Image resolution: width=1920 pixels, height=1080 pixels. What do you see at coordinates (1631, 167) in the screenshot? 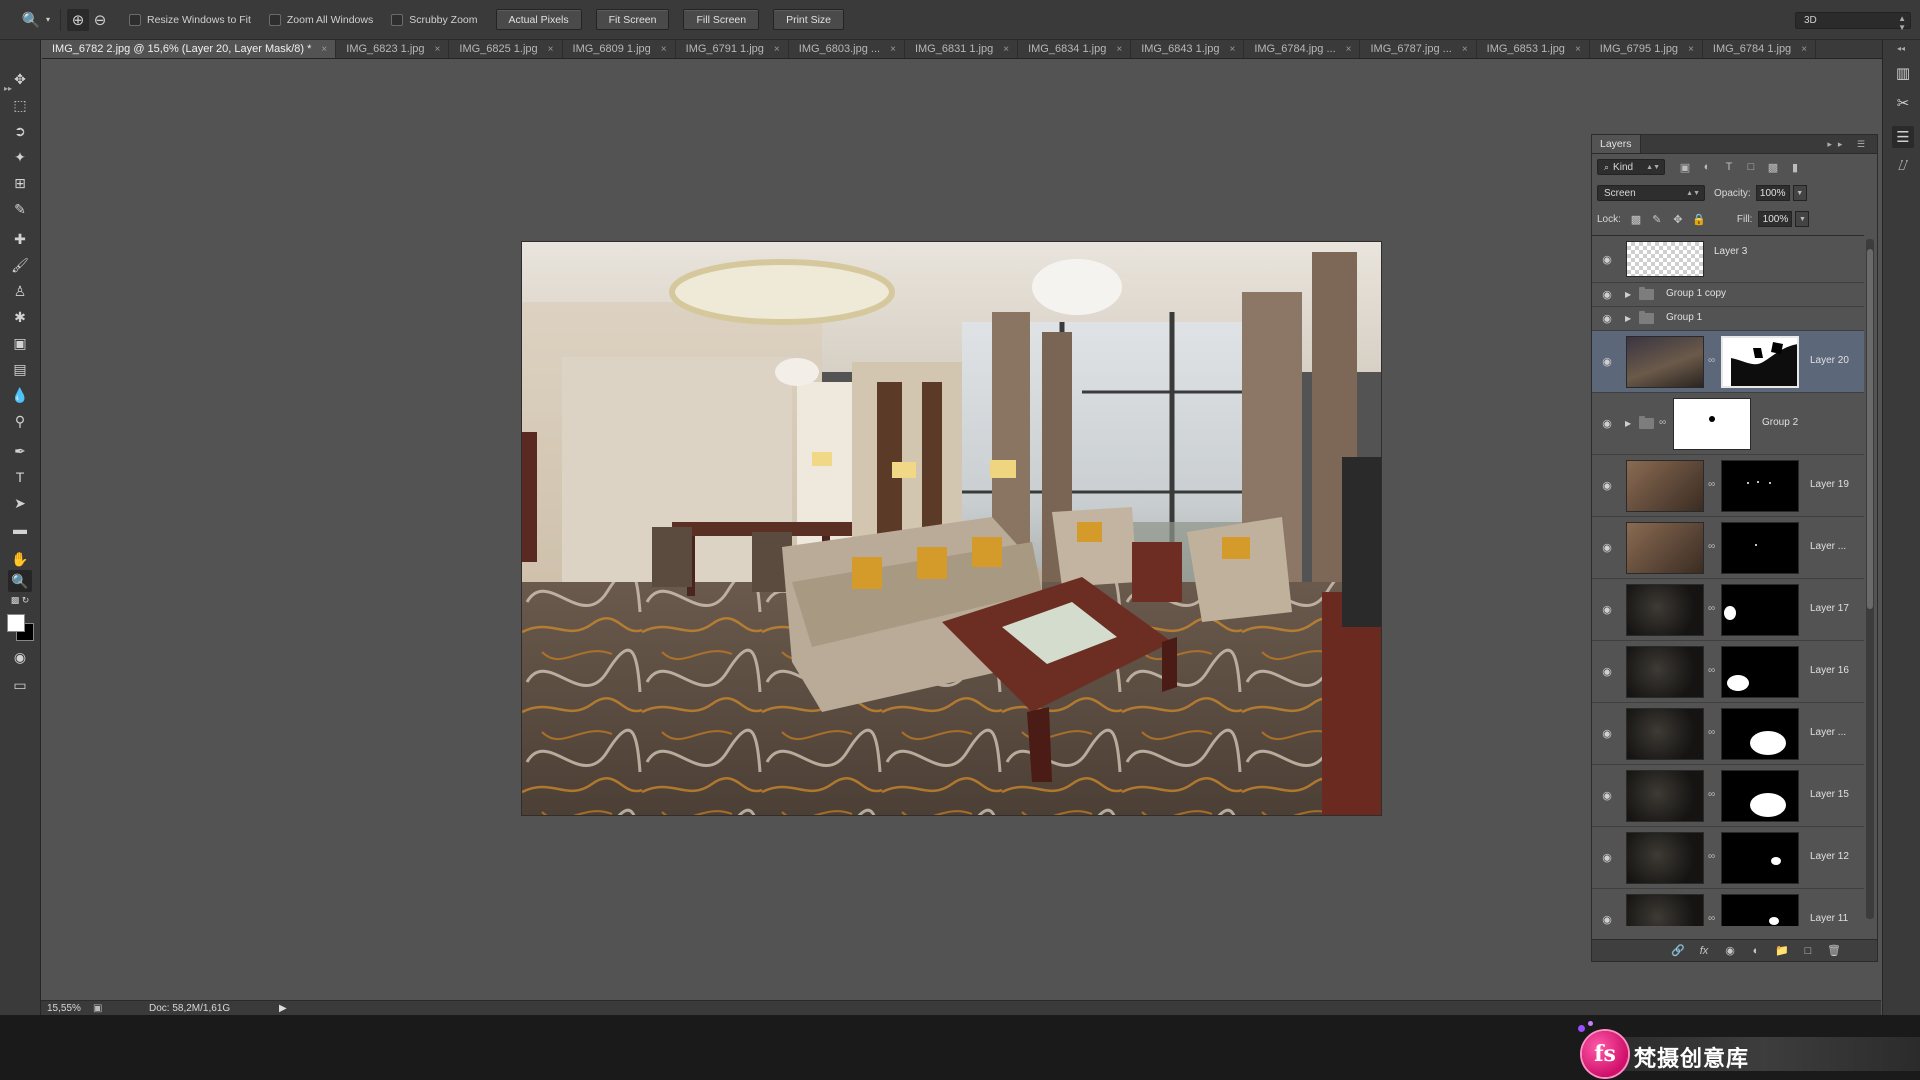
I see `filter-kind-select: ⌕ Kind ▲▼` at bounding box center [1631, 167].